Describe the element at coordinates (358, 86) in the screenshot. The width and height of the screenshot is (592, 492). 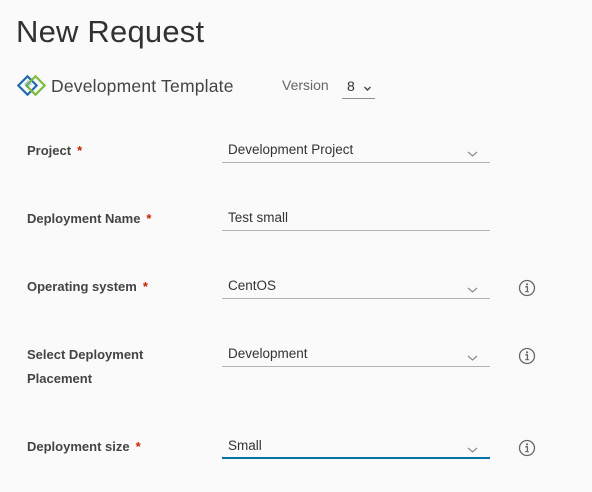
I see `version-select: 8` at that location.